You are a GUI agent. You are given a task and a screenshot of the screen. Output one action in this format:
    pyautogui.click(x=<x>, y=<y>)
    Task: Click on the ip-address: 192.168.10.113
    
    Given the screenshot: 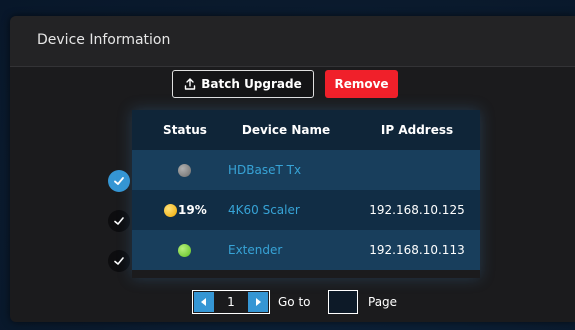 What is the action you would take?
    pyautogui.click(x=417, y=250)
    